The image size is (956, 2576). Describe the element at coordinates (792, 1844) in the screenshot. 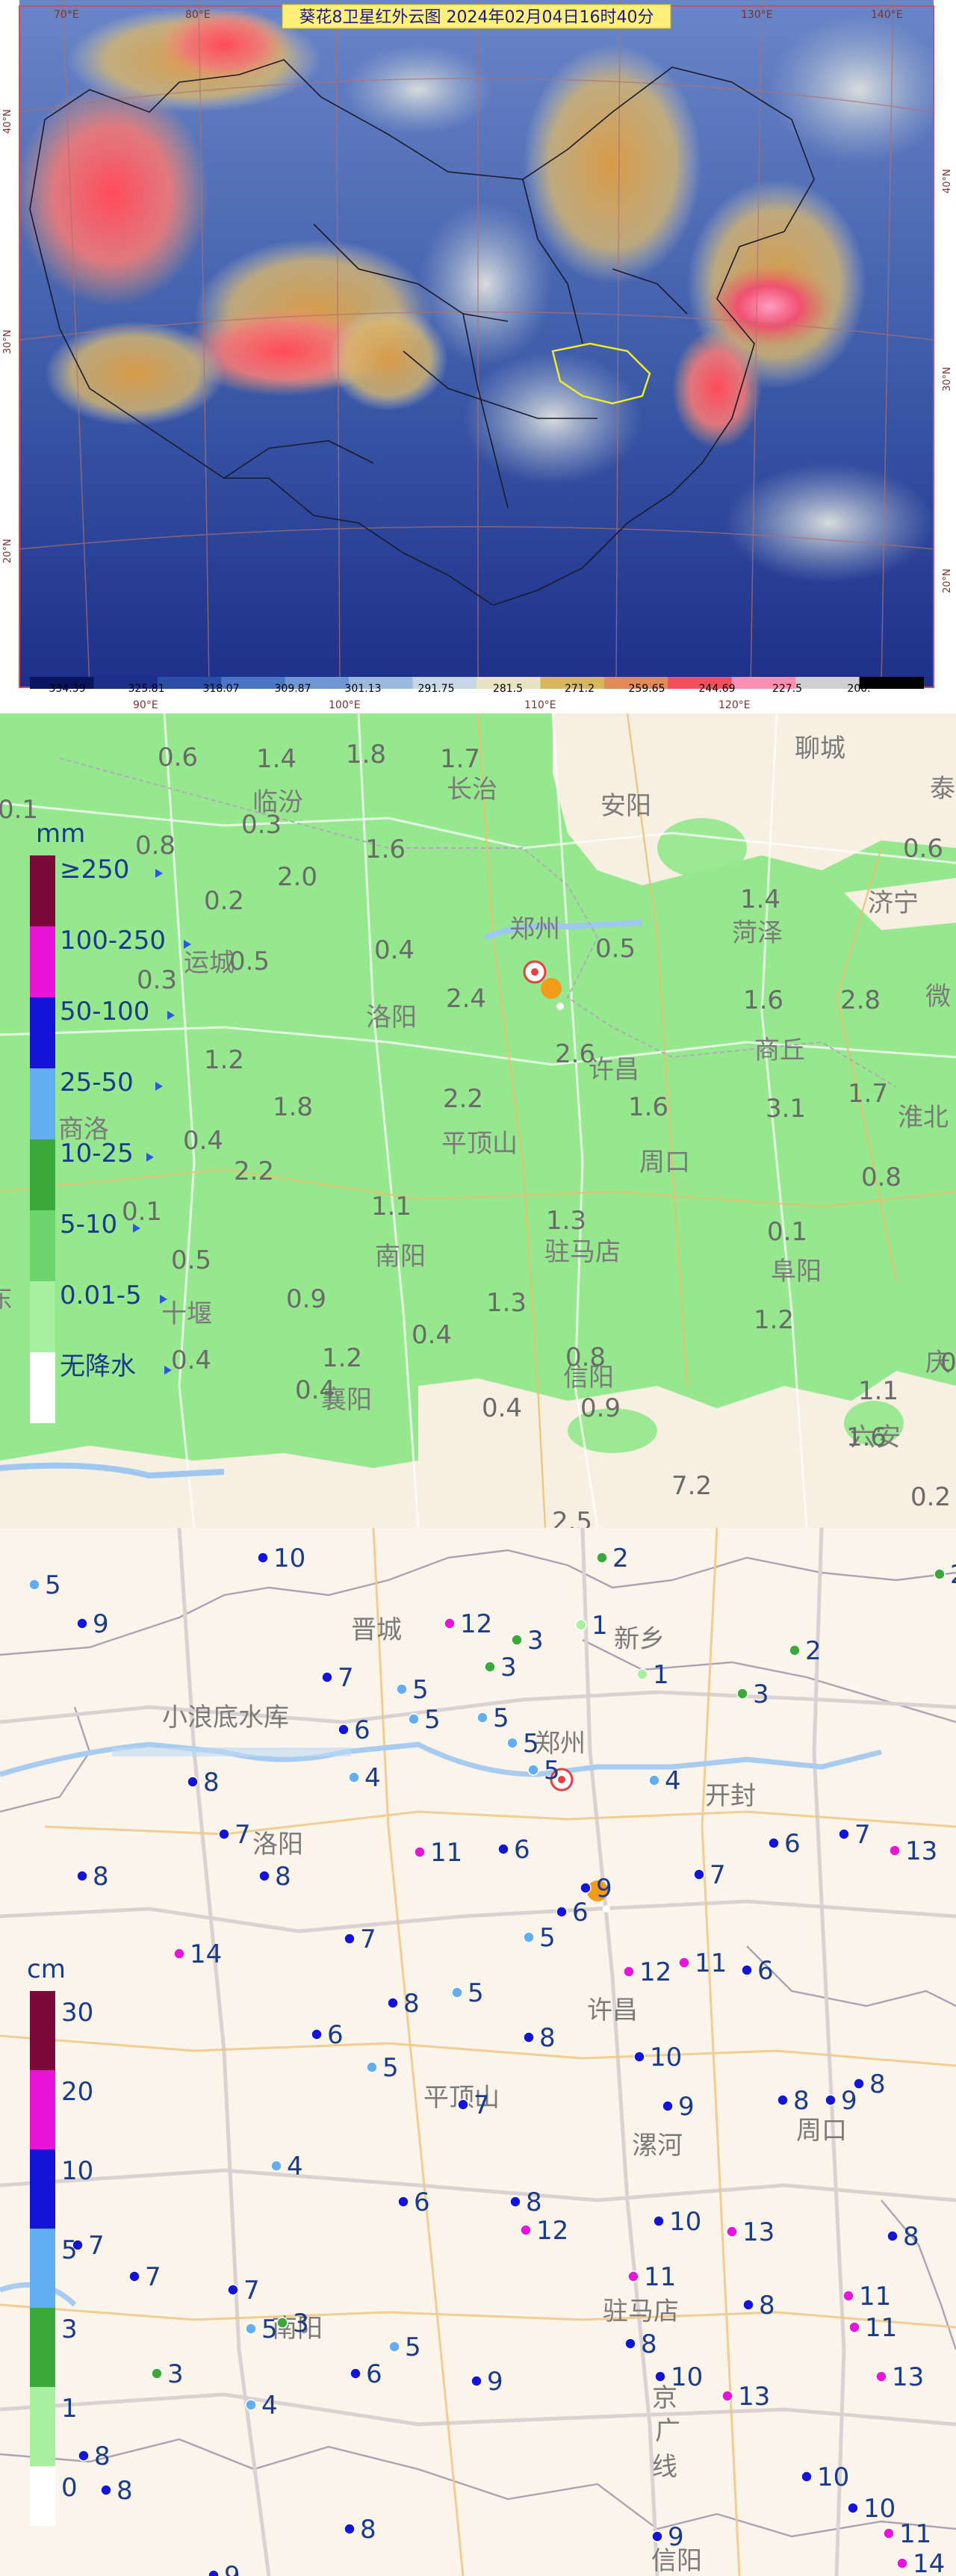

I see `snow-depth-value: 6` at that location.